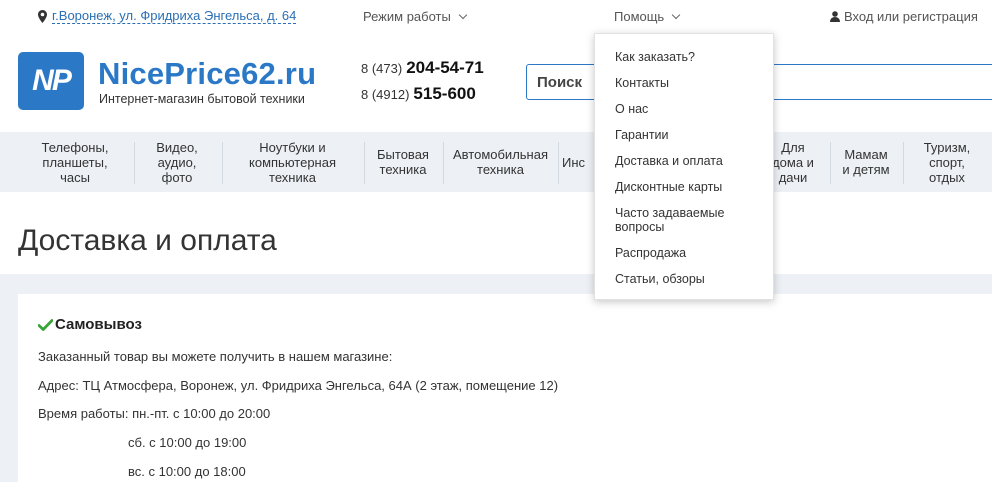  I want to click on working-hours-menu: Режим работы, so click(415, 16).